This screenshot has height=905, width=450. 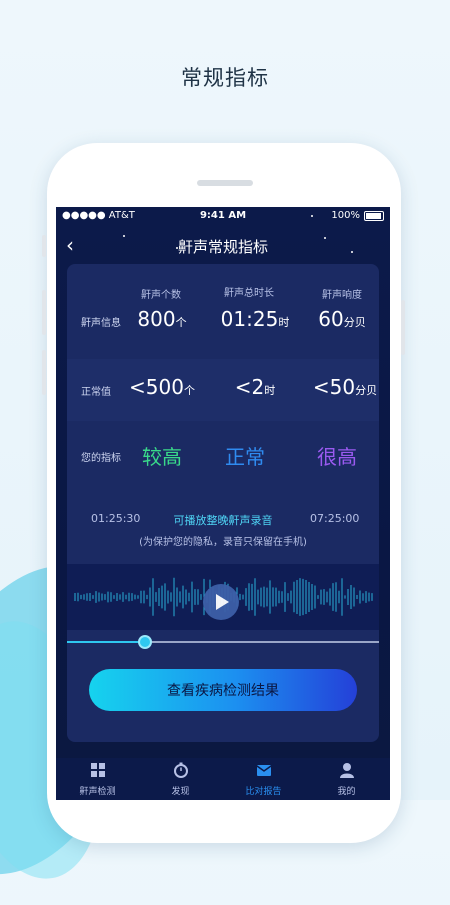 I want to click on battery-indicator: 100%, so click(x=357, y=215).